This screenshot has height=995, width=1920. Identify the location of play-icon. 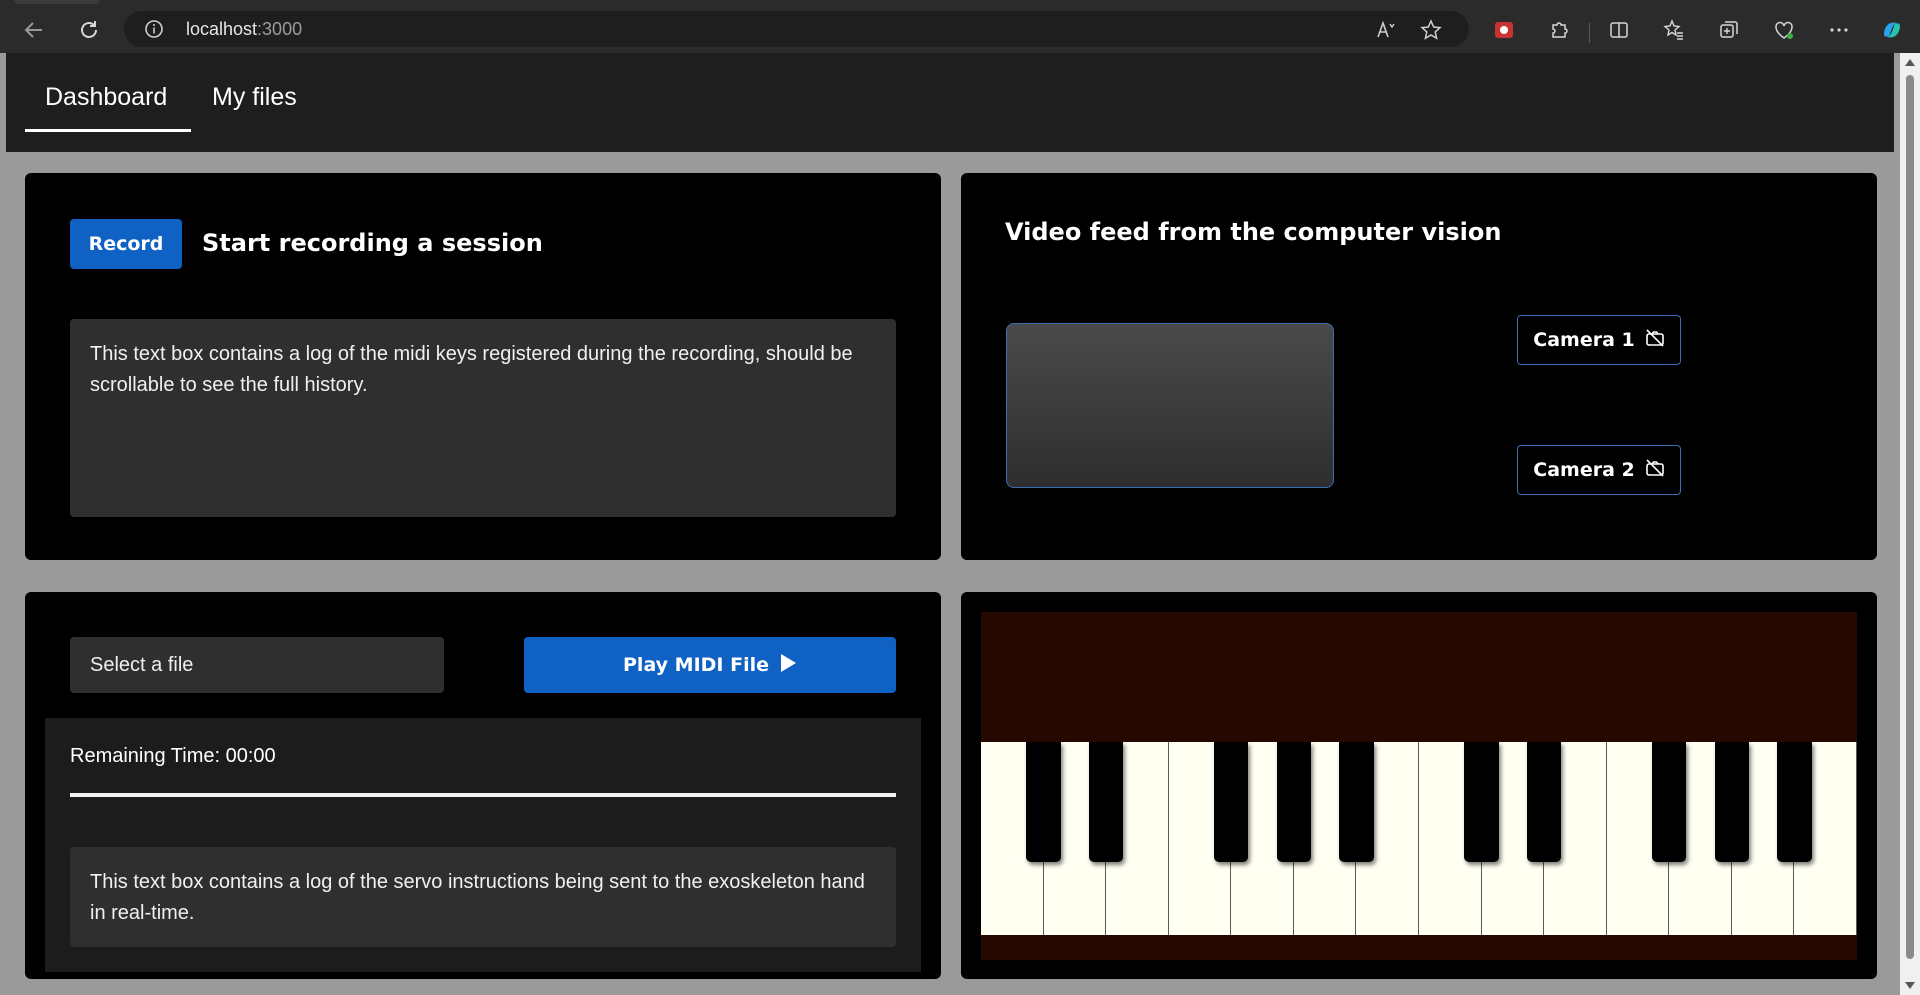
(788, 665).